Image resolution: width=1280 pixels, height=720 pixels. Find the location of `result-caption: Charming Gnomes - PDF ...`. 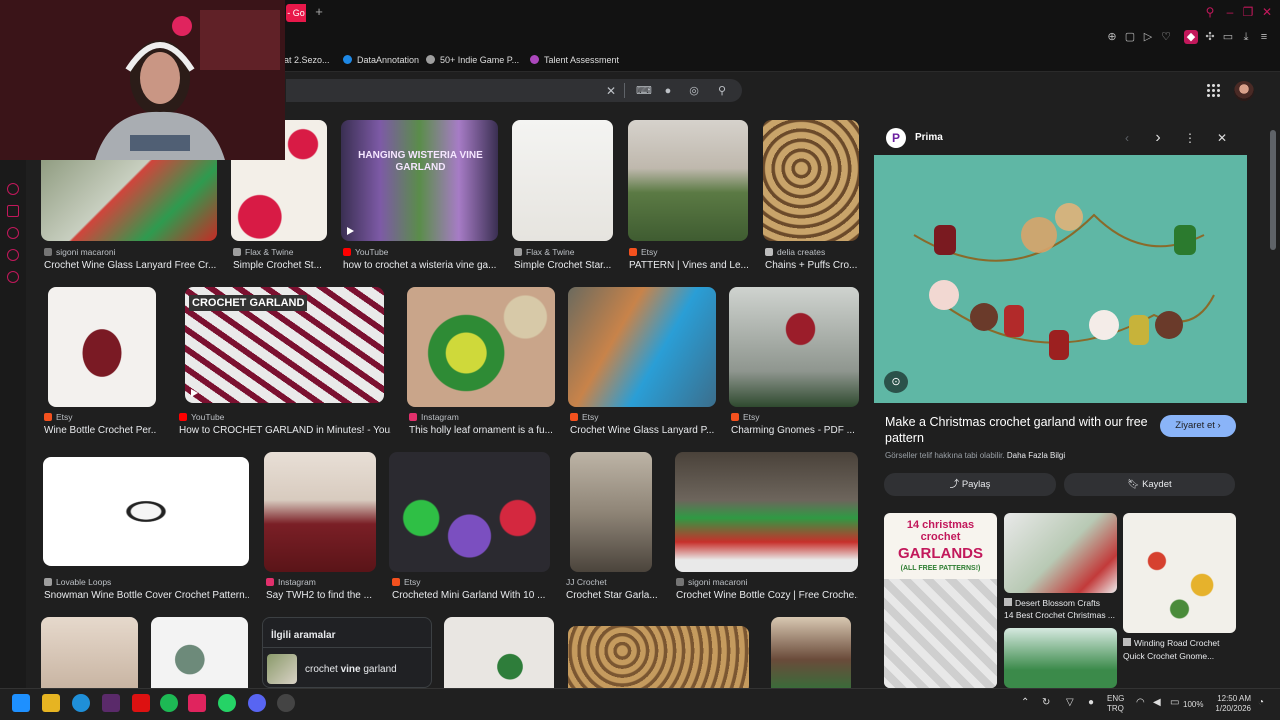

result-caption: Charming Gnomes - PDF ... is located at coordinates (794, 430).